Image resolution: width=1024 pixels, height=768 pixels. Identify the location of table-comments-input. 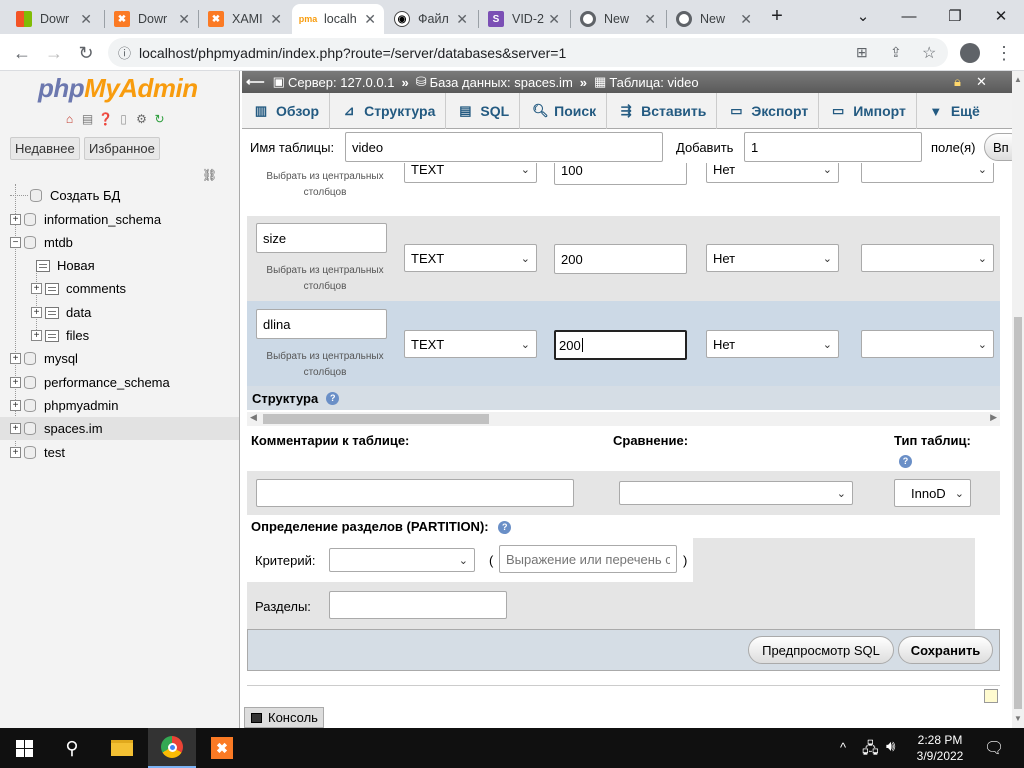
(415, 493).